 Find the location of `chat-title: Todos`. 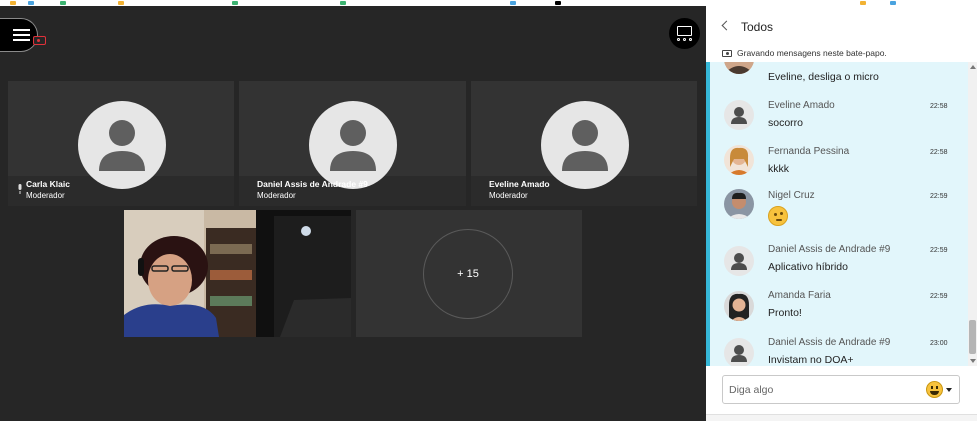

chat-title: Todos is located at coordinates (757, 27).